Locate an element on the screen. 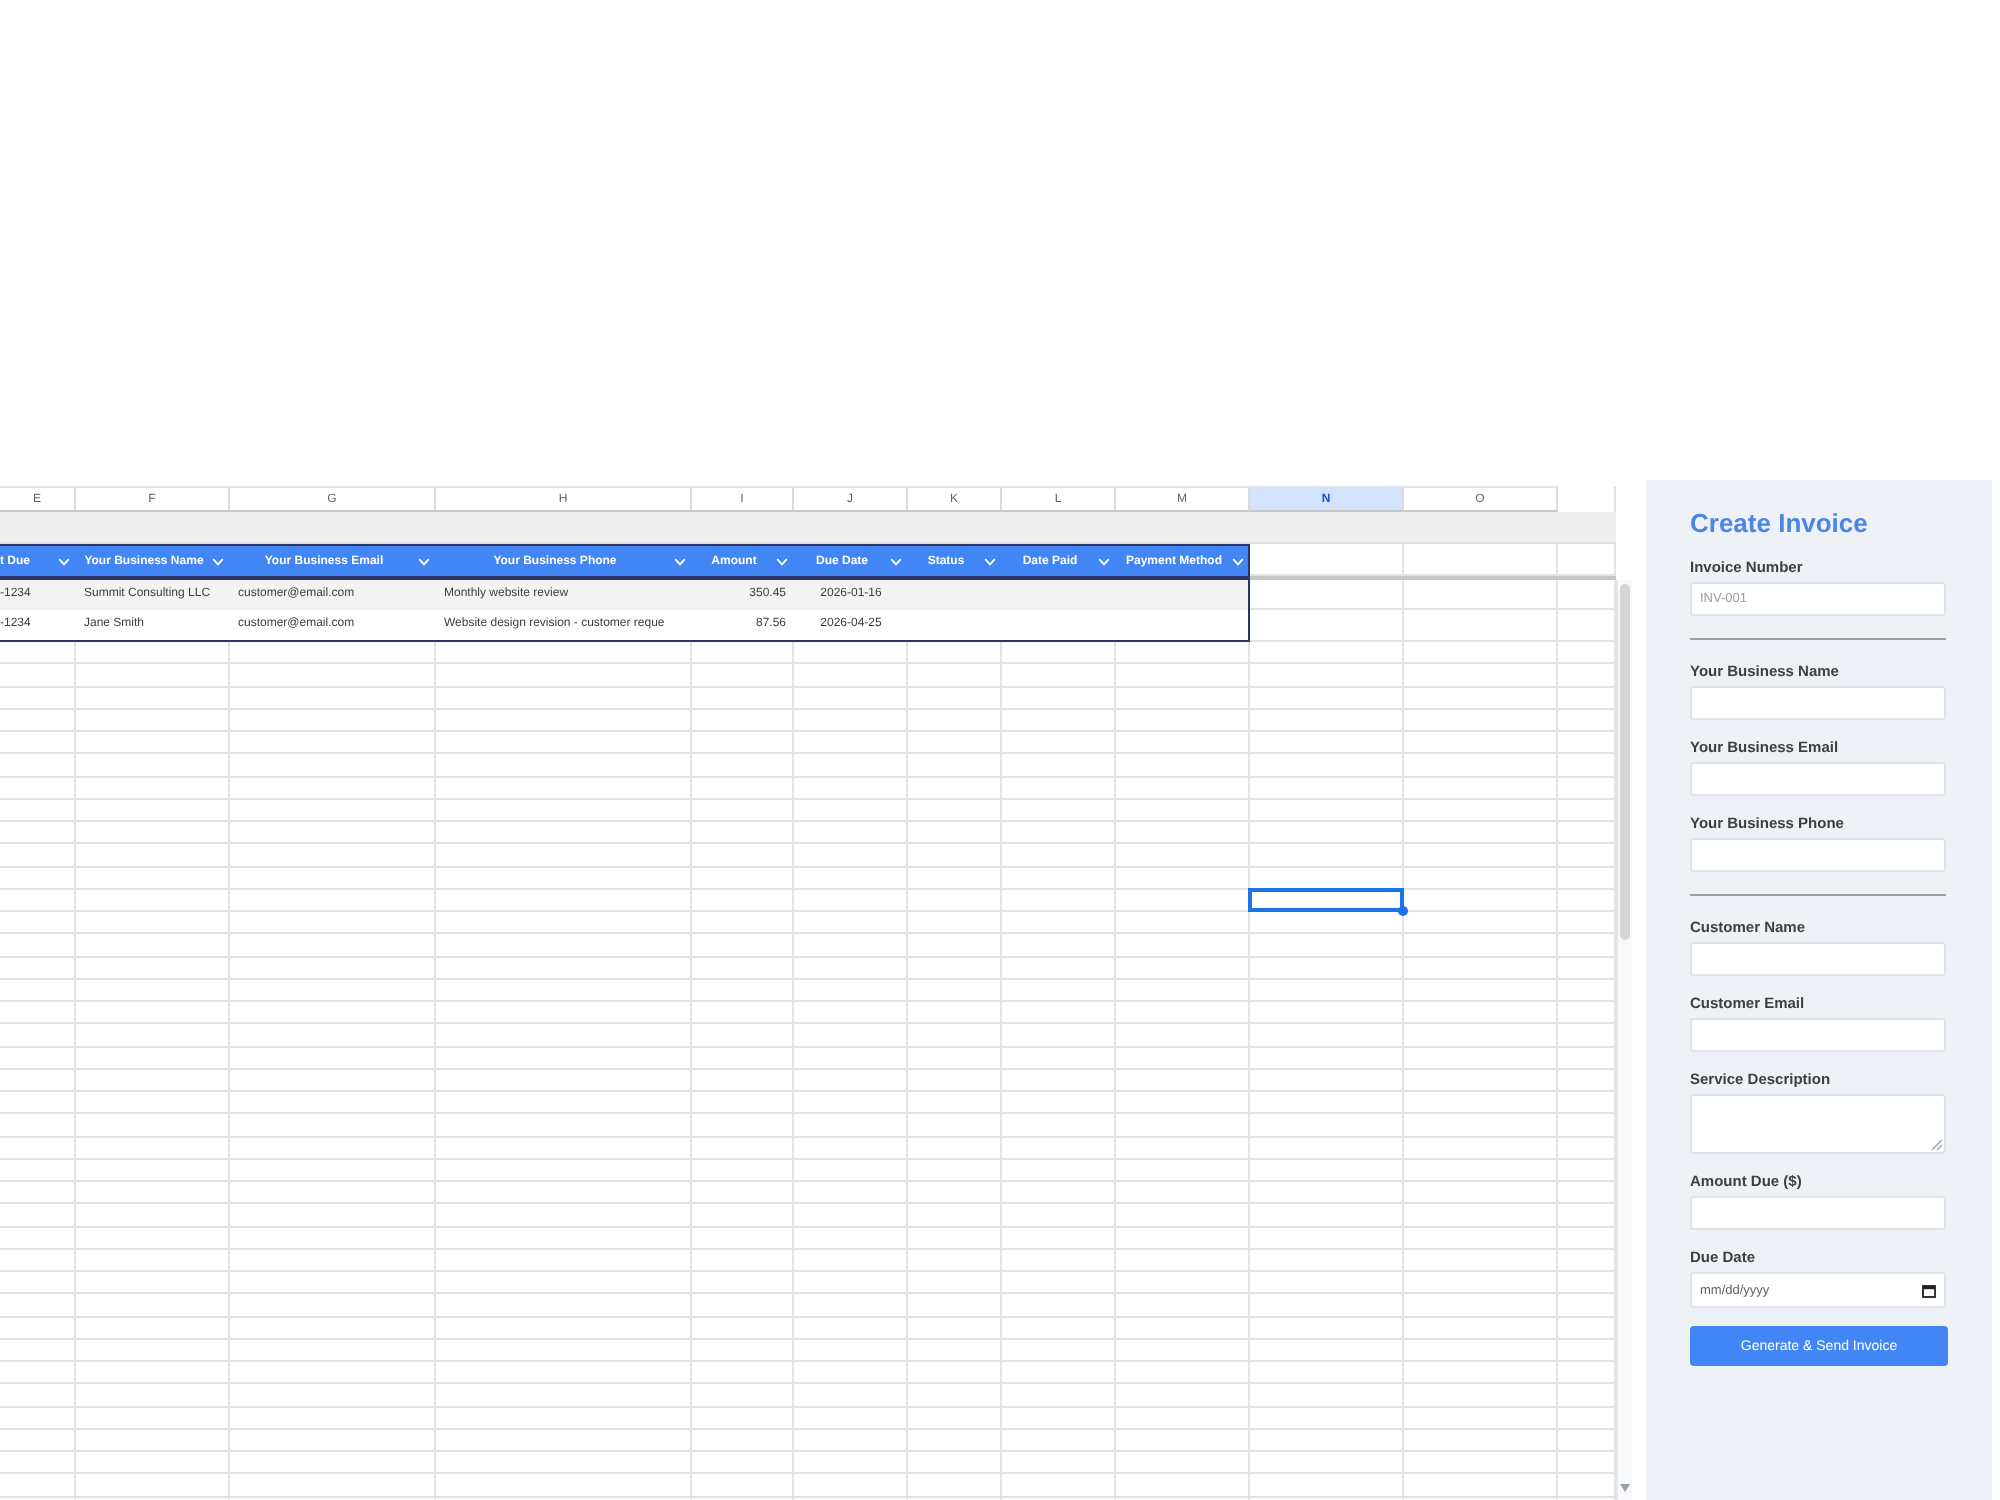  fill-handle is located at coordinates (1403, 911).